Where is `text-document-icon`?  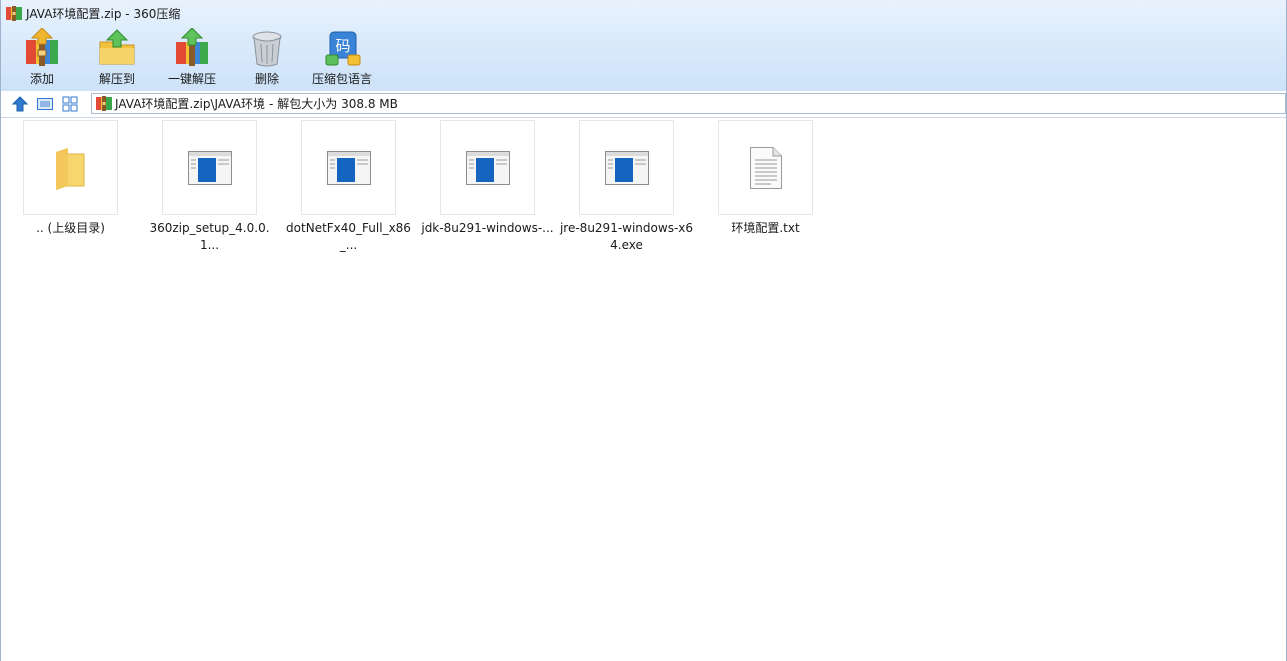
text-document-icon is located at coordinates (765, 167).